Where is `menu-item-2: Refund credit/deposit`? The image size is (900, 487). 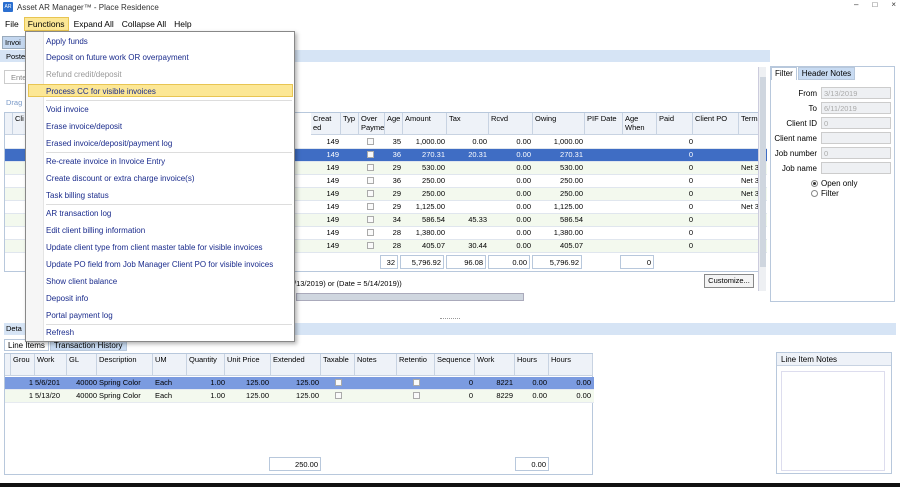
menu-item-2: Refund credit/deposit is located at coordinates (84, 74).